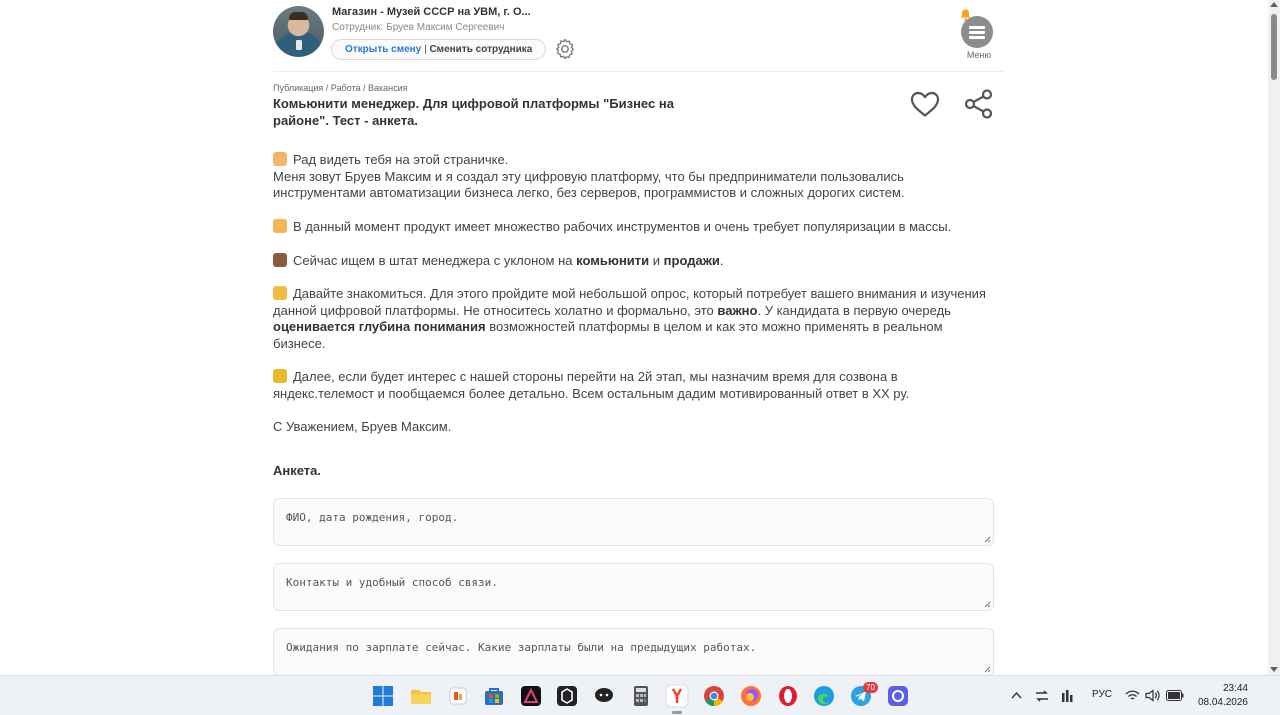  Describe the element at coordinates (1016, 695) in the screenshot. I see `chevron-up-icon` at that location.